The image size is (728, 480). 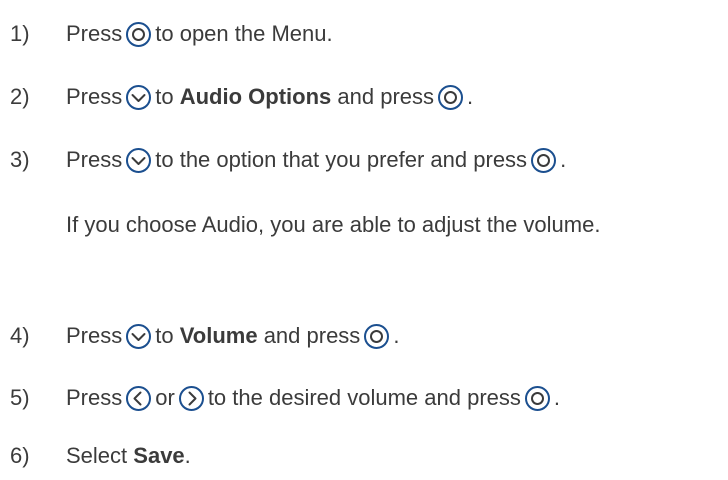 What do you see at coordinates (20, 335) in the screenshot?
I see `step-number: 4)` at bounding box center [20, 335].